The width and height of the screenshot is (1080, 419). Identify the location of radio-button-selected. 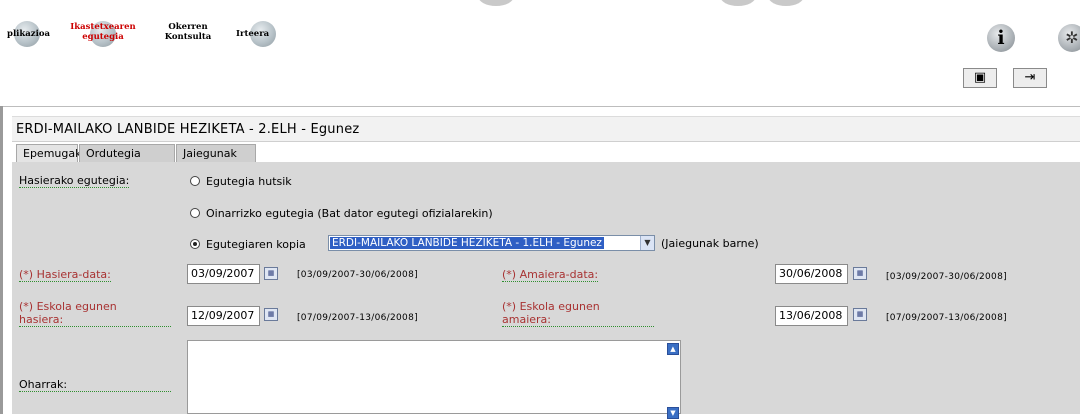
(195, 244).